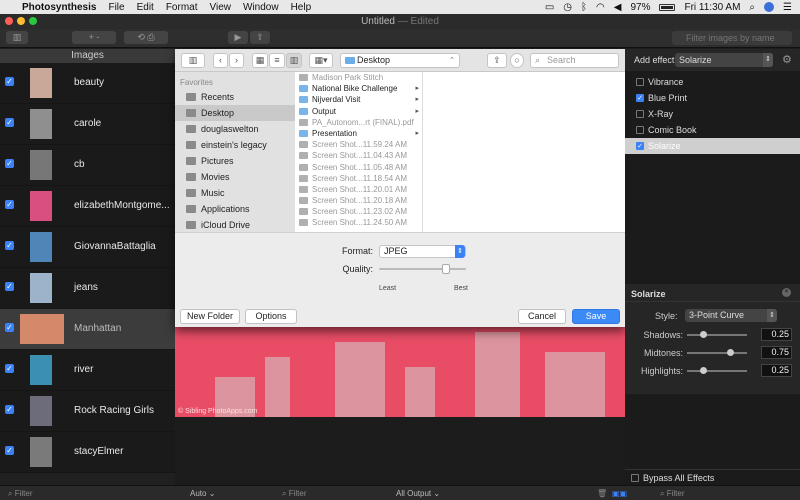 The image size is (800, 500). Describe the element at coordinates (596, 316) in the screenshot. I see `save-button: Save` at that location.